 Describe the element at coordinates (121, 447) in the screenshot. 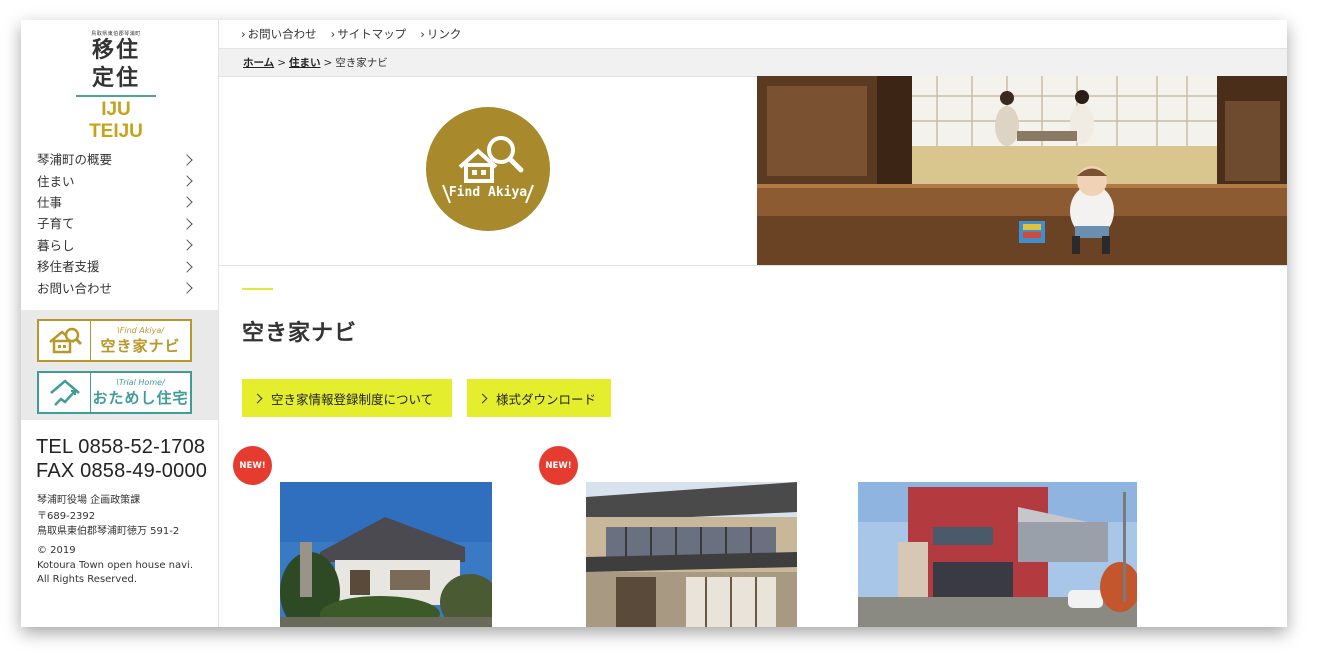

I see `tel-number: TEL 0858-52-1708` at that location.